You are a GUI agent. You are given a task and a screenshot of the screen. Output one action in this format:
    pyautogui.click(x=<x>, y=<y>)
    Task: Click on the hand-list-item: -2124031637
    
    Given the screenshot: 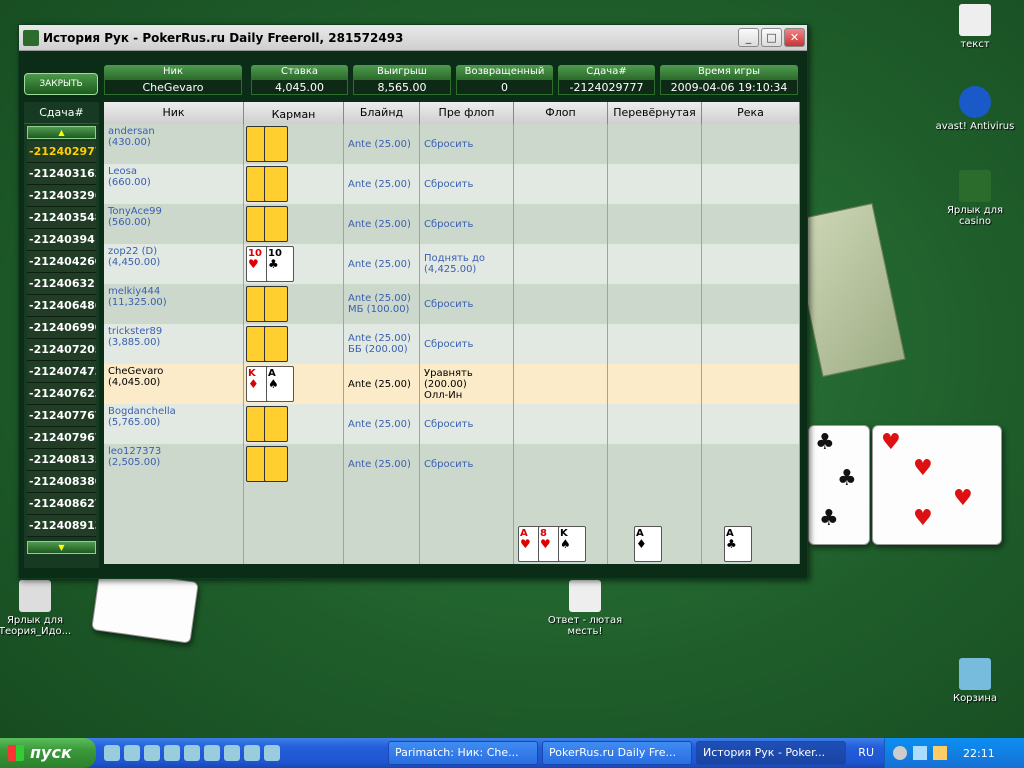 What is the action you would take?
    pyautogui.click(x=61, y=174)
    